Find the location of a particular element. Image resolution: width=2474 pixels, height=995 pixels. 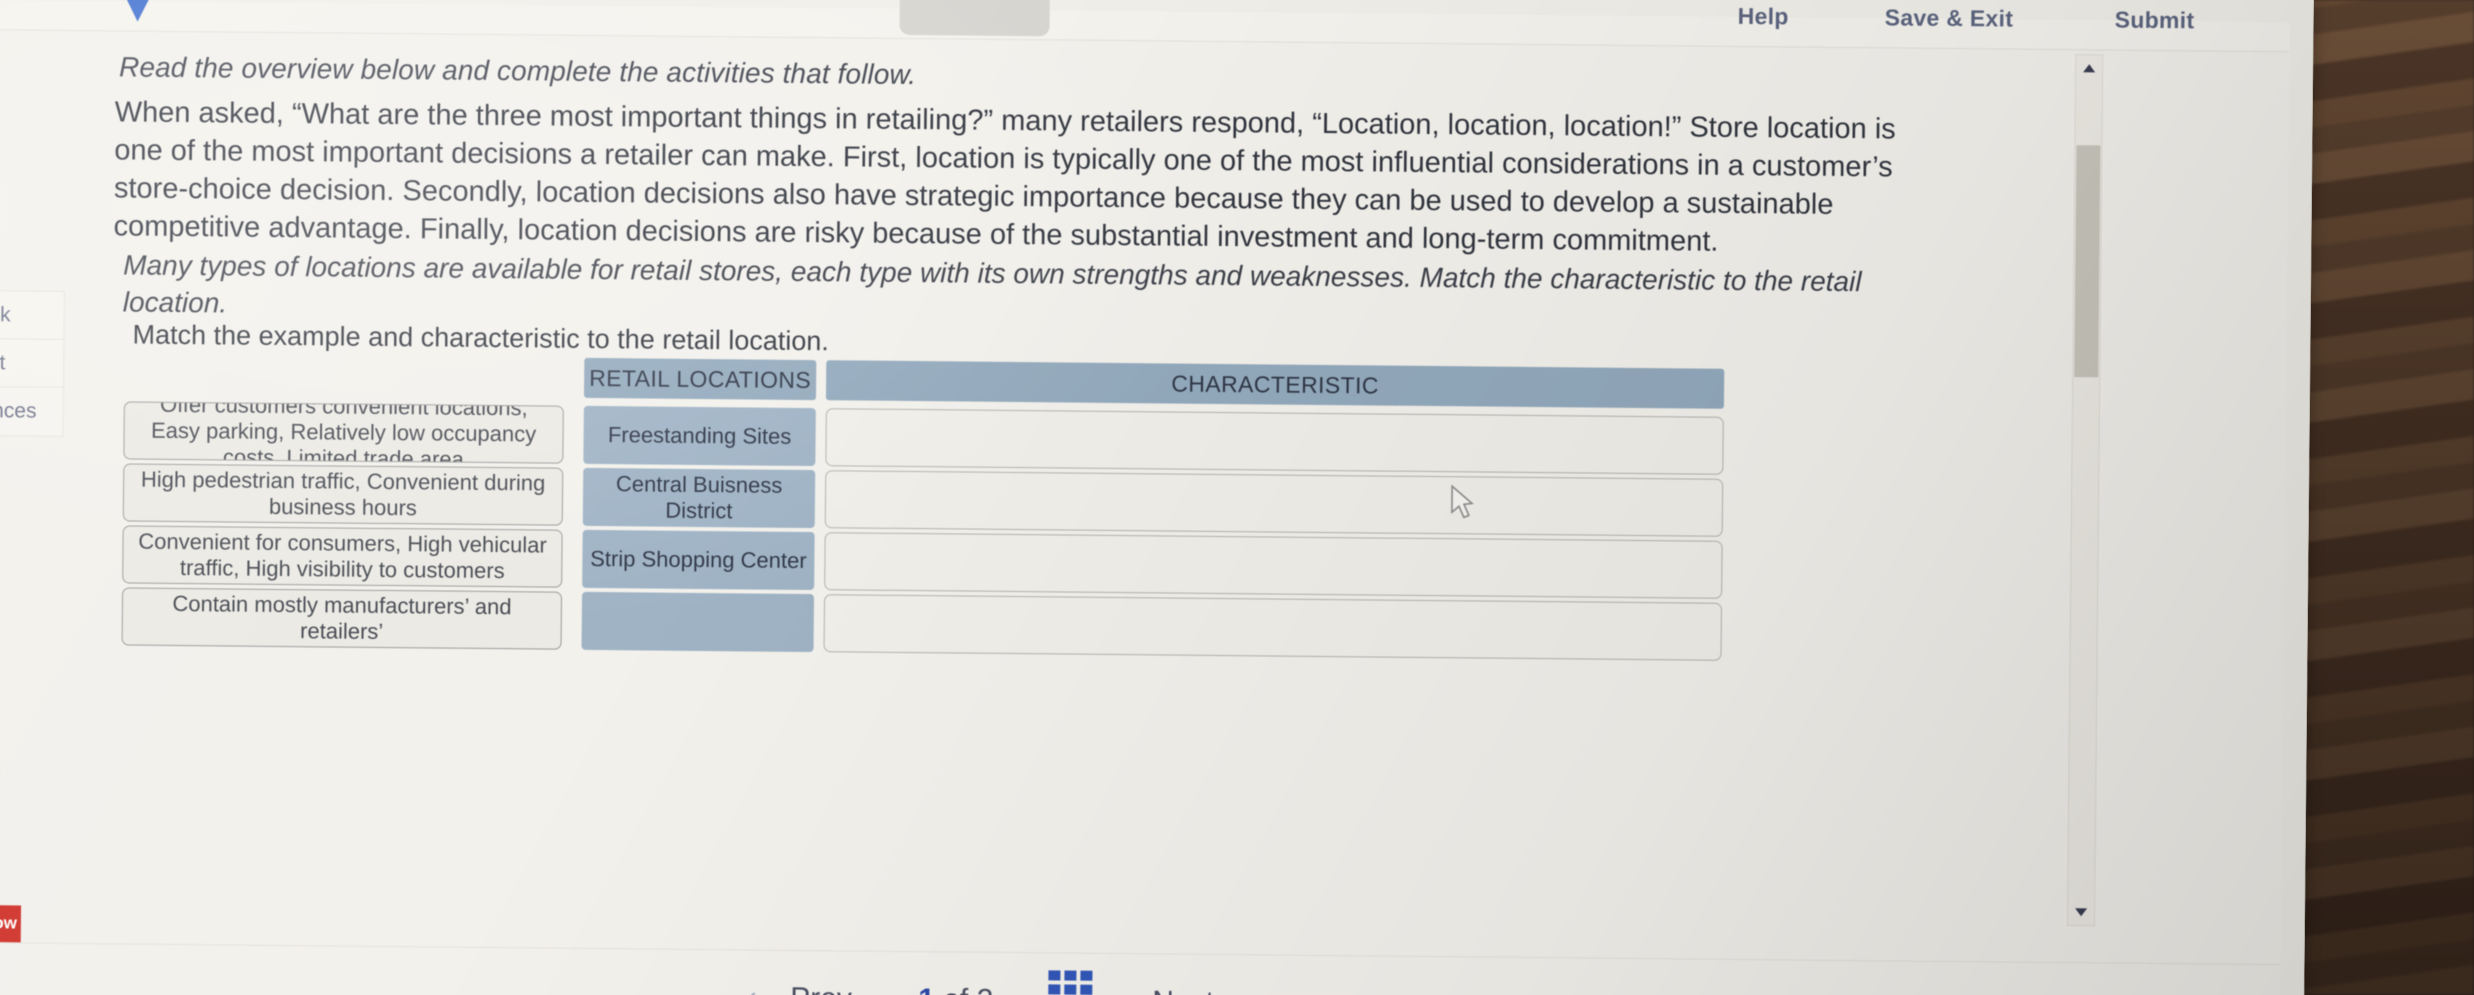

save-and-exit-button: Save & Exit is located at coordinates (1949, 18).